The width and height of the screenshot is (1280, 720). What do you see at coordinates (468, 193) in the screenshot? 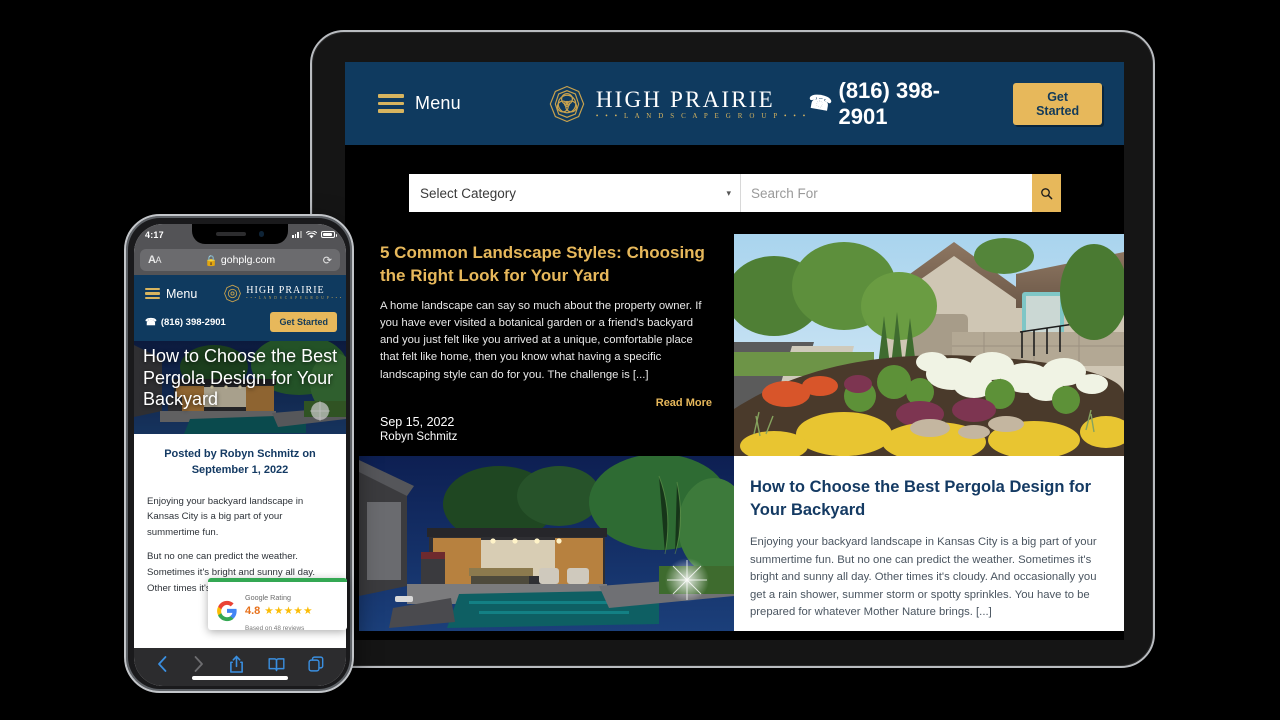
I see `category-select-value: Select Category` at bounding box center [468, 193].